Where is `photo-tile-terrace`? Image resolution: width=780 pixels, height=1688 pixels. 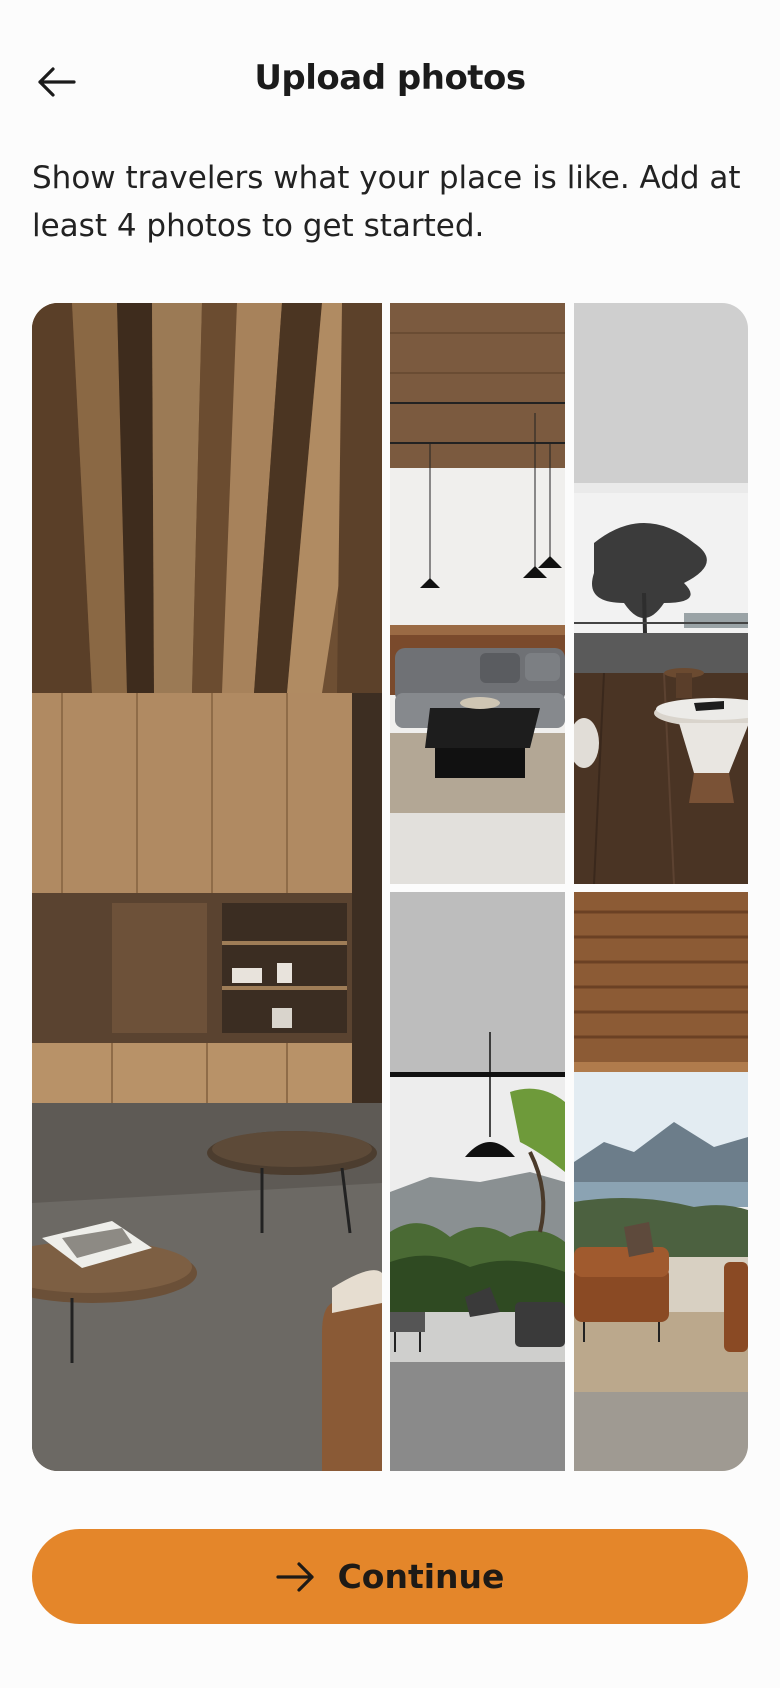
photo-tile-terrace is located at coordinates (661, 593).